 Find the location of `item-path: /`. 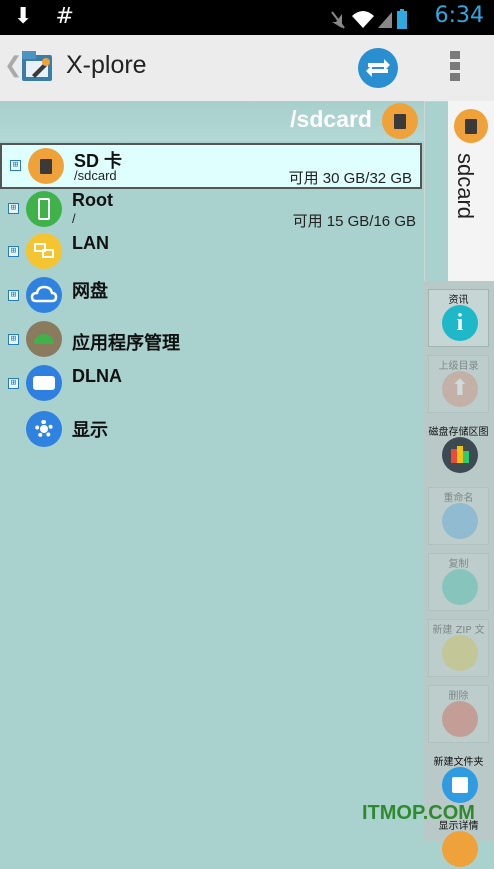

item-path: / is located at coordinates (74, 218).